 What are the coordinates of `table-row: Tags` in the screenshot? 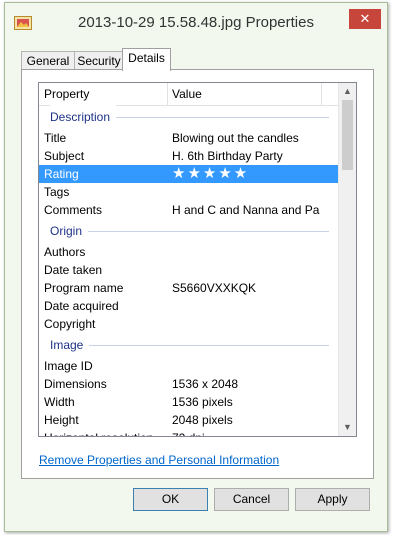 It's located at (189, 192).